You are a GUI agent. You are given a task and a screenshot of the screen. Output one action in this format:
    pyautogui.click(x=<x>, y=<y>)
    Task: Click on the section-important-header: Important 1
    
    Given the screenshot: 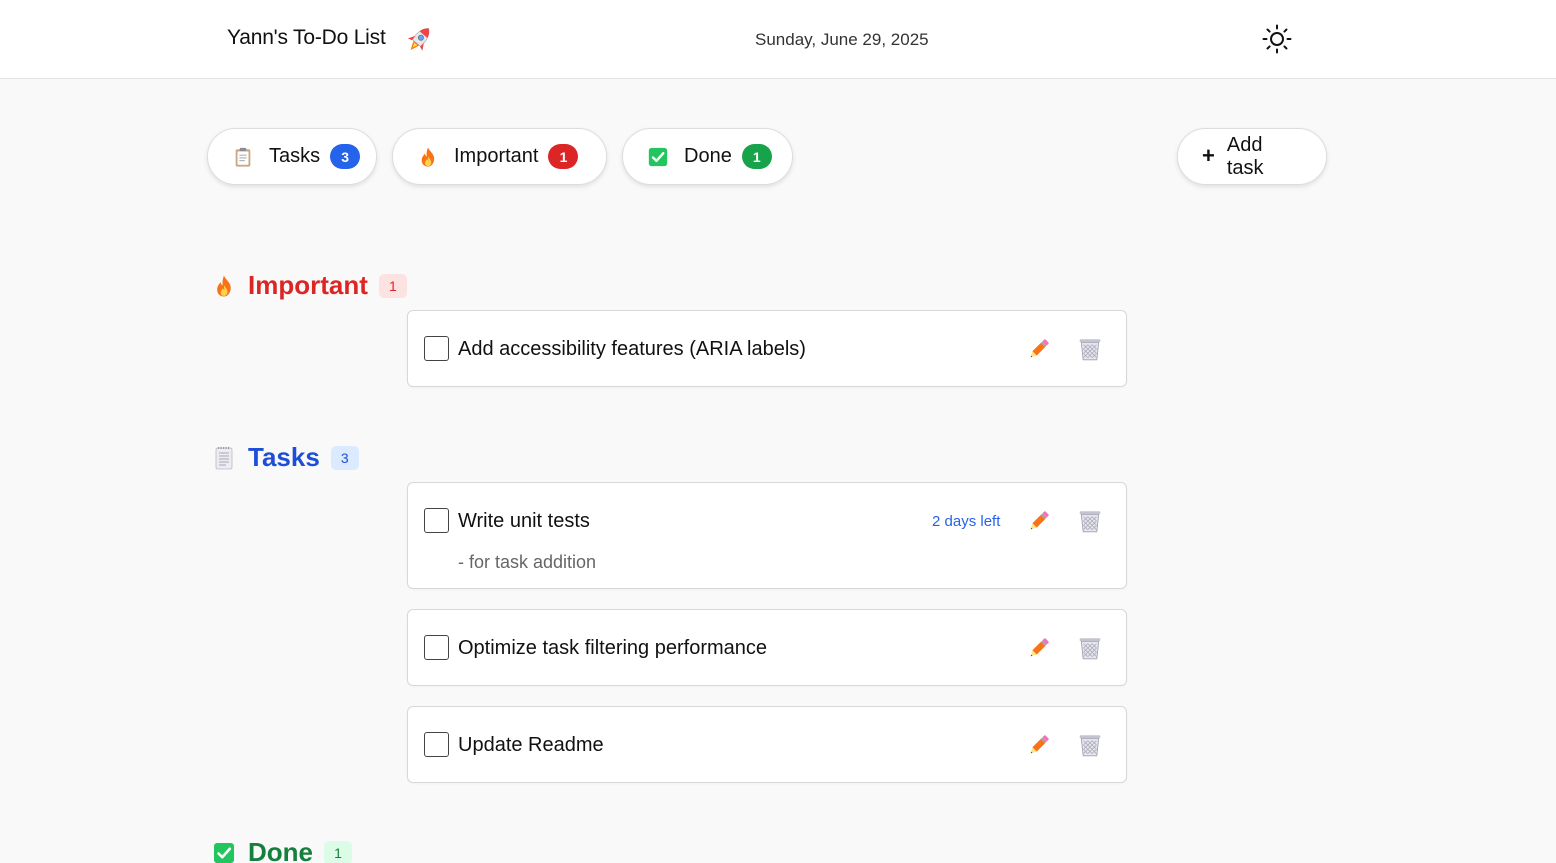 What is the action you would take?
    pyautogui.click(x=309, y=285)
    